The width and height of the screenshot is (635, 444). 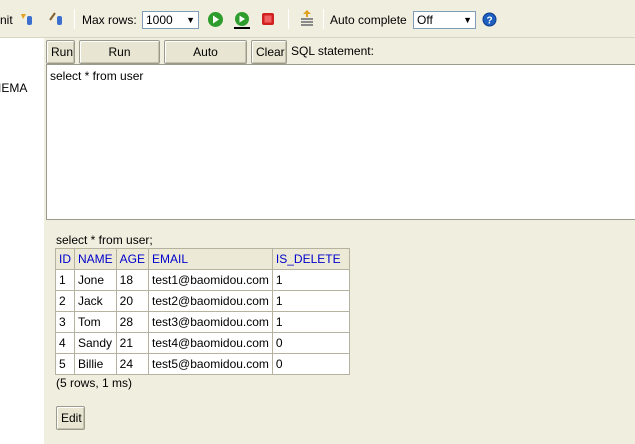 I want to click on schema-tree-panel: IEMA, so click(x=22, y=241).